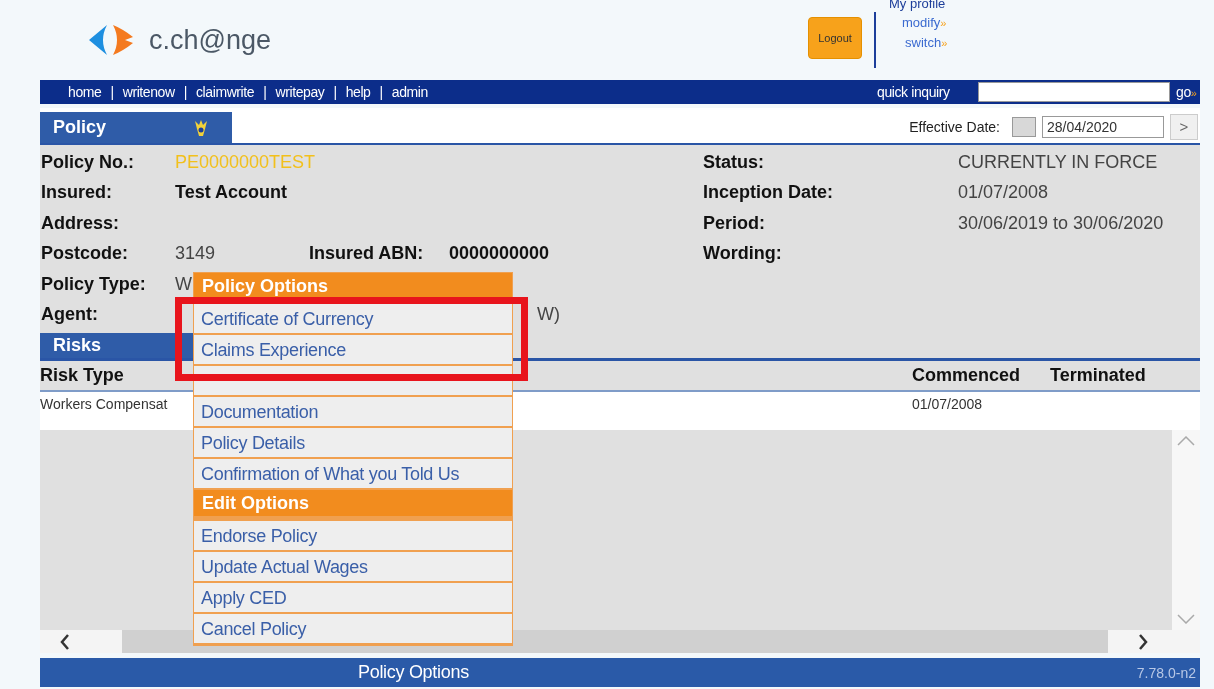  Describe the element at coordinates (353, 412) in the screenshot. I see `menu-item: Documentation` at that location.